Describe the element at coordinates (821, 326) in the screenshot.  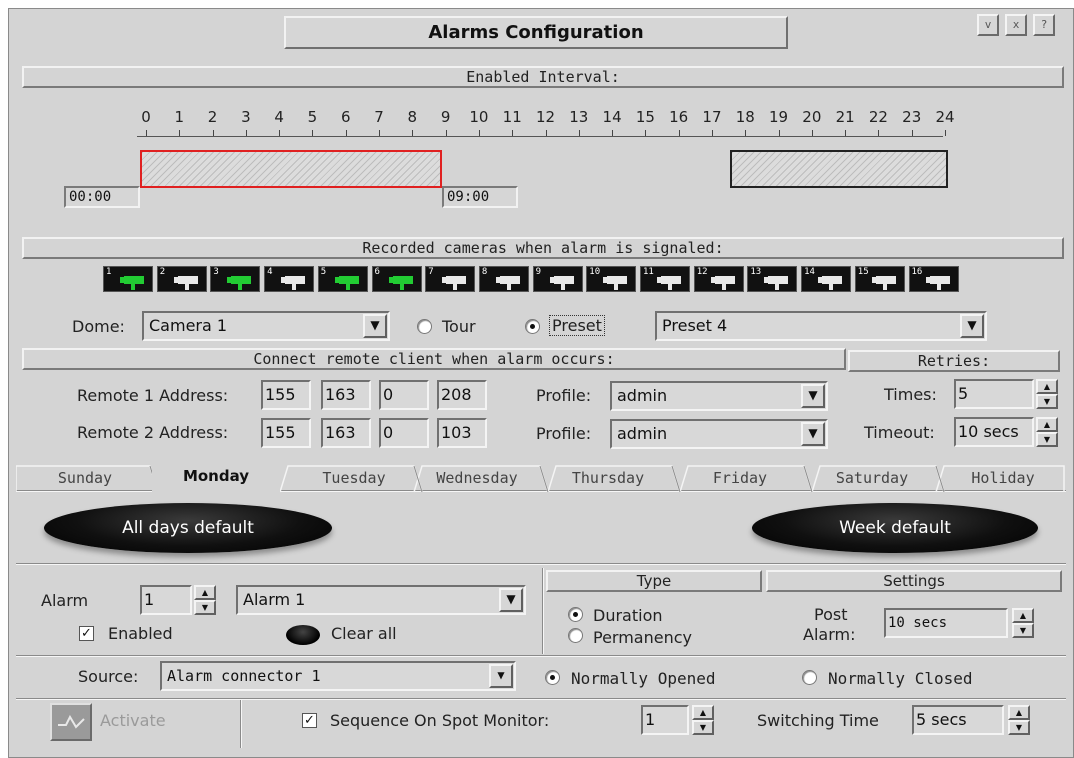
I see `preset-select: Preset 4 ▼` at that location.